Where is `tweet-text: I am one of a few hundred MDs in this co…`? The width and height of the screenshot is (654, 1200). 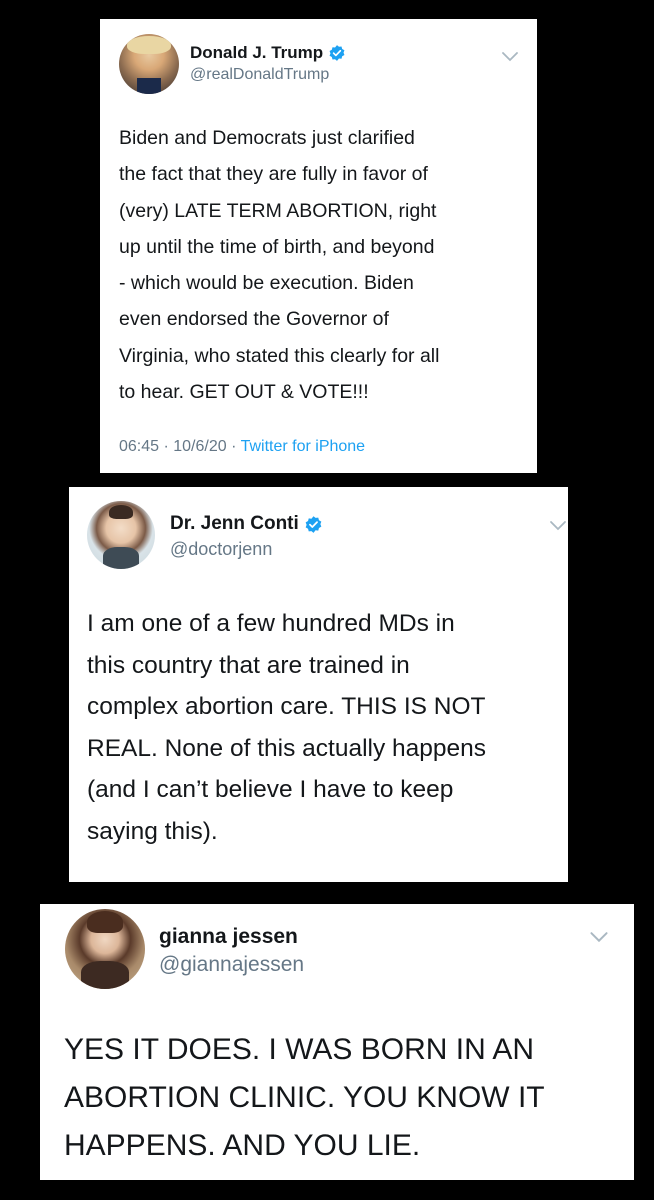
tweet-text: I am one of a few hundred MDs in this co… is located at coordinates (287, 727).